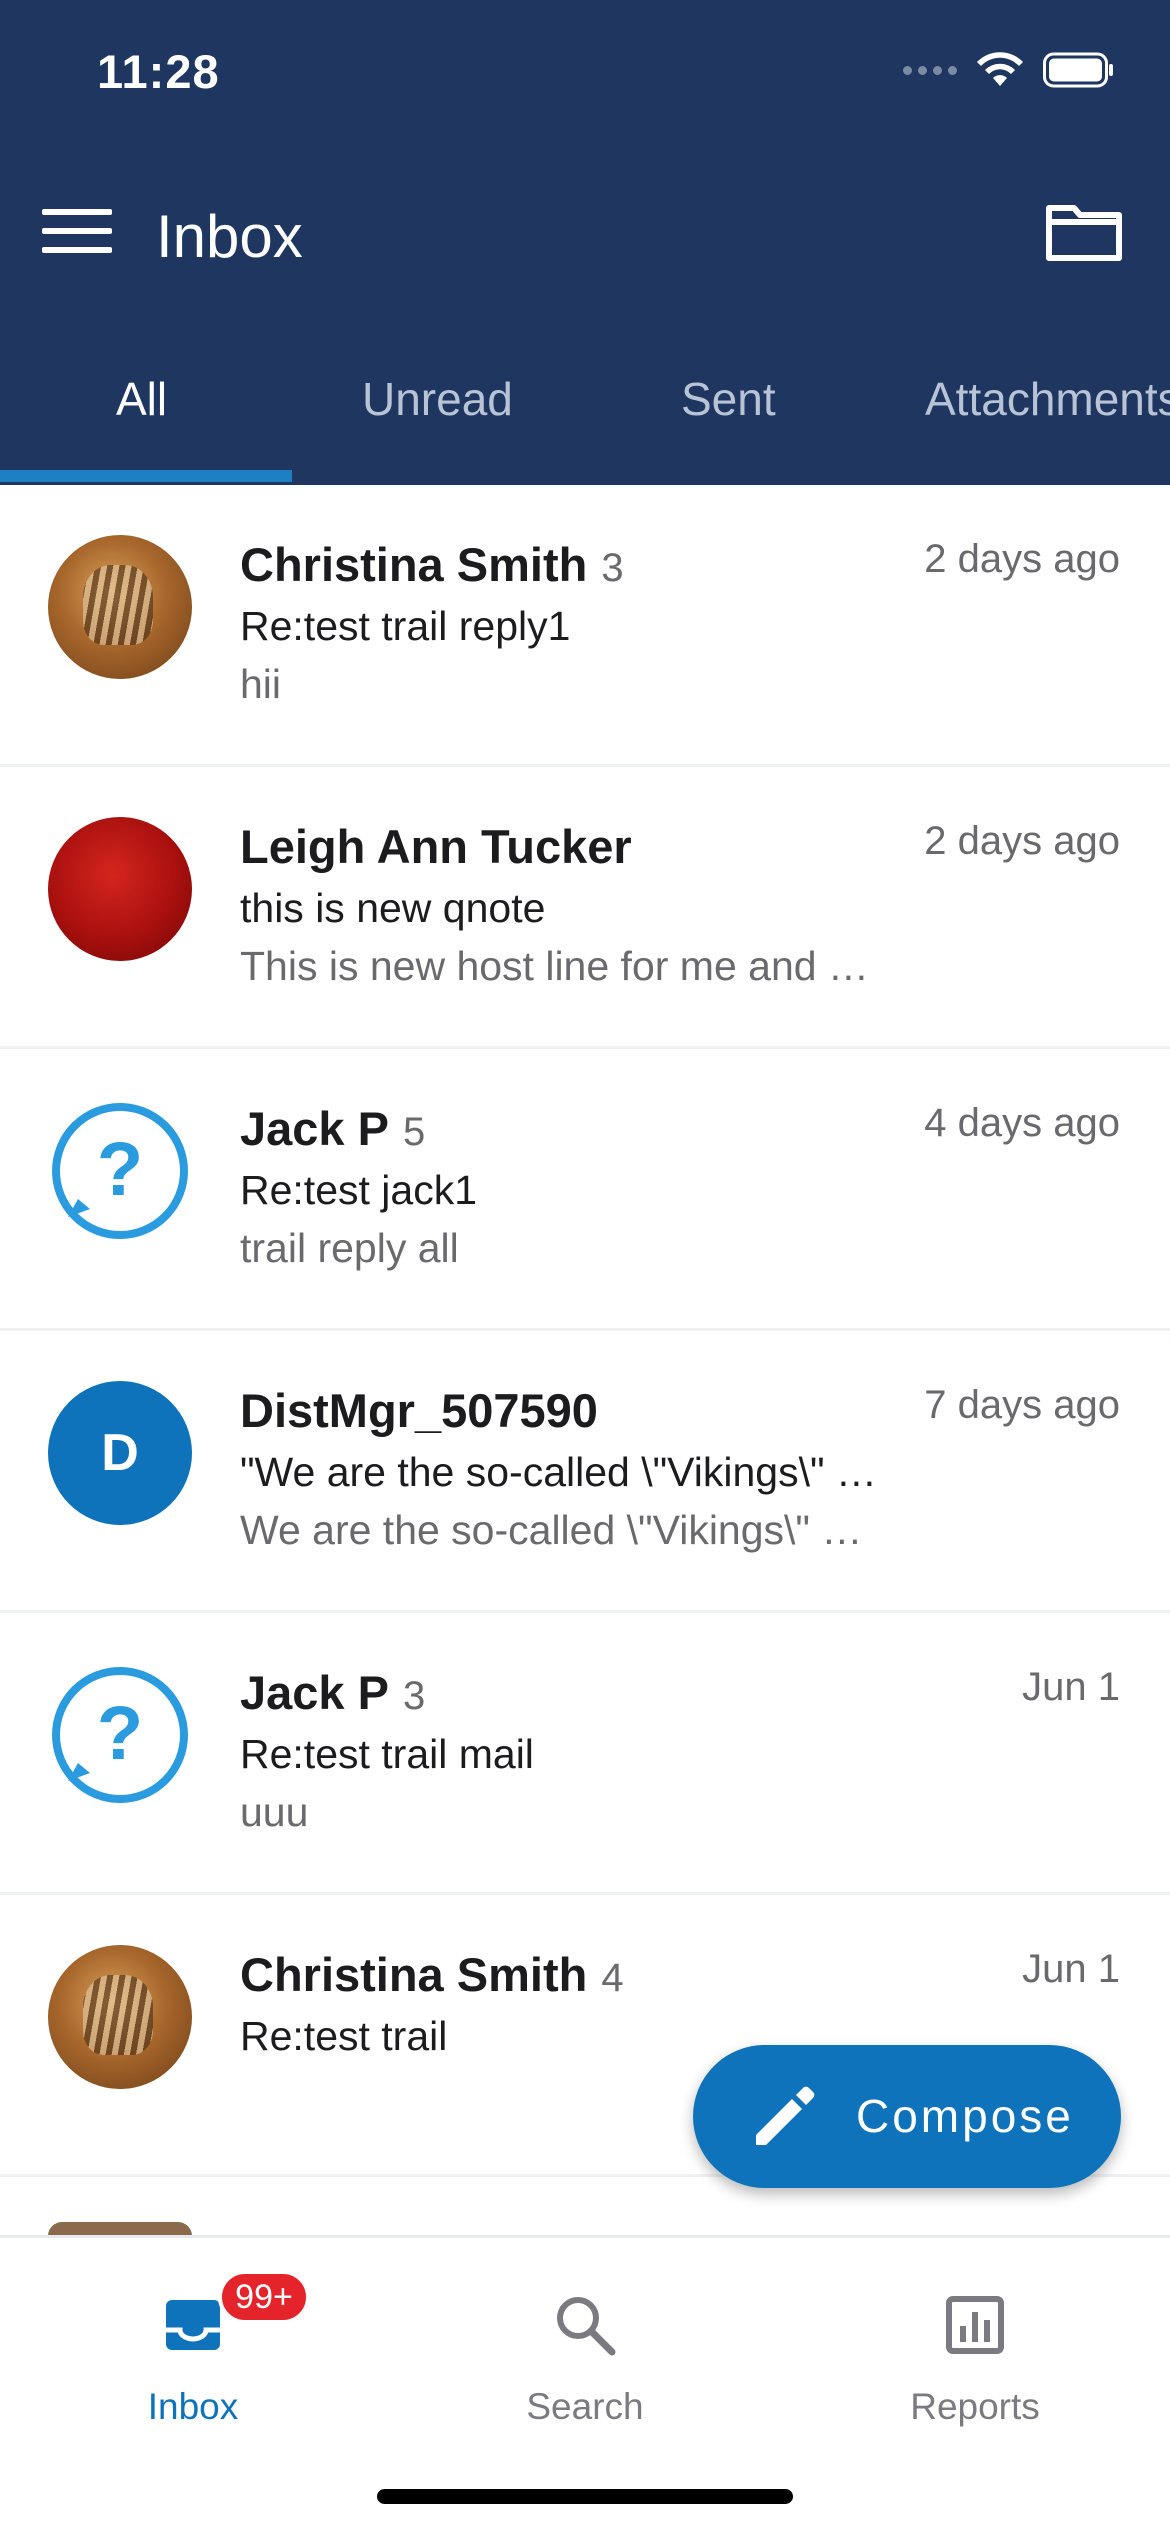  I want to click on message-date: 4 days ago, so click(1022, 1123).